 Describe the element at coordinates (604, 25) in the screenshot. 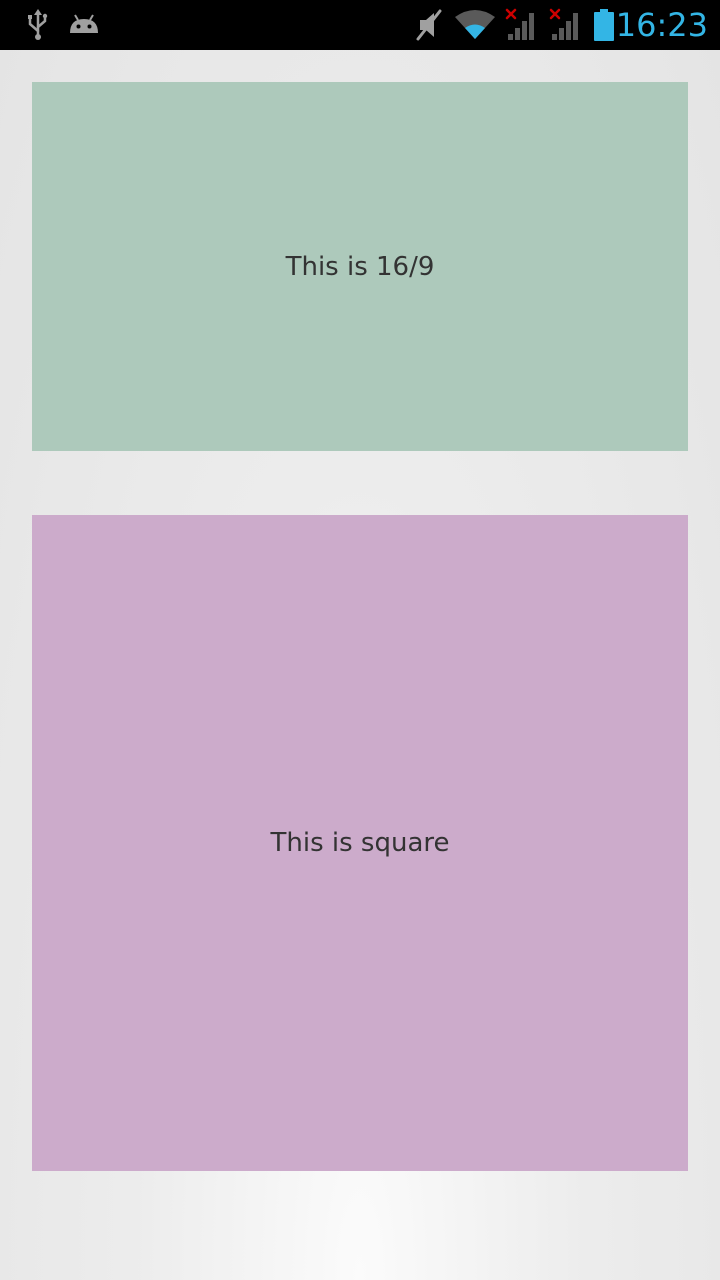

I see `battery-icon` at that location.